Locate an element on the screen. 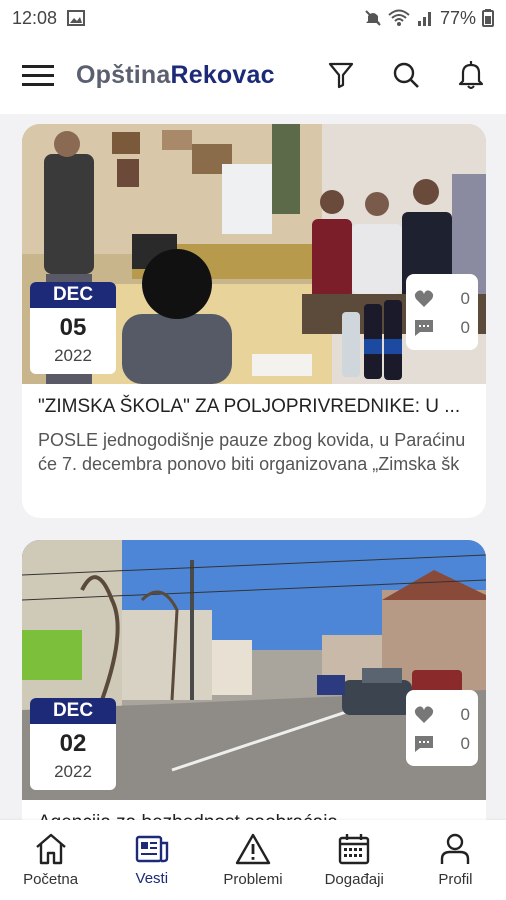  nav-label: Događaji is located at coordinates (354, 879).